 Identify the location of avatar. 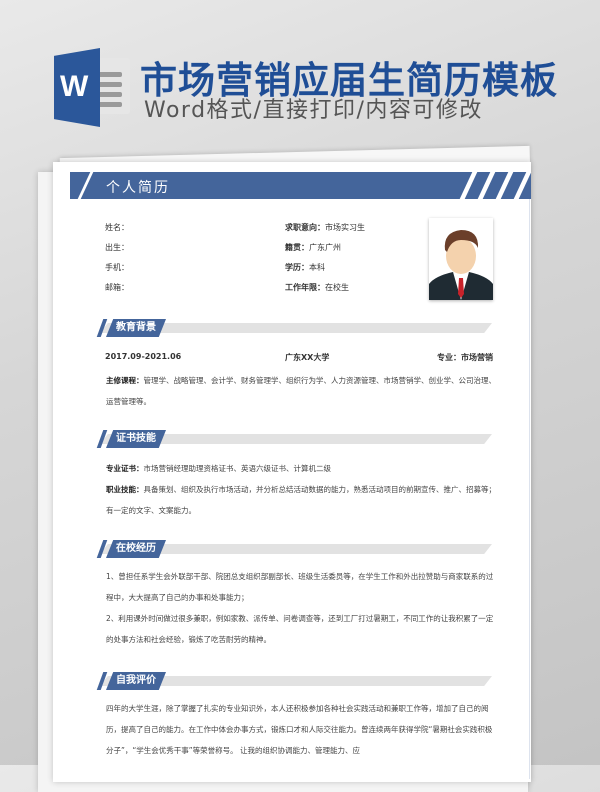
(461, 259).